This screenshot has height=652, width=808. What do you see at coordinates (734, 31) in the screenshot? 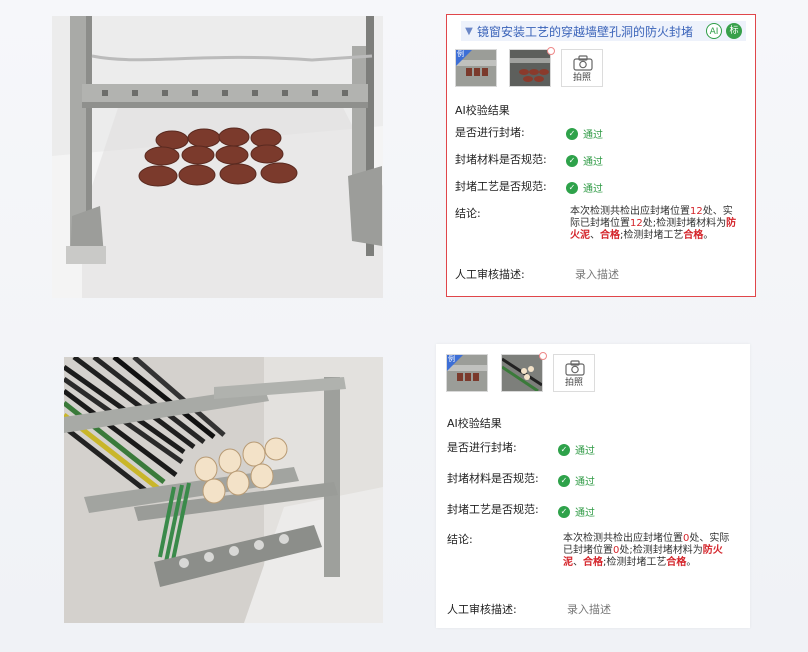
I see `standard-badge: 标` at bounding box center [734, 31].